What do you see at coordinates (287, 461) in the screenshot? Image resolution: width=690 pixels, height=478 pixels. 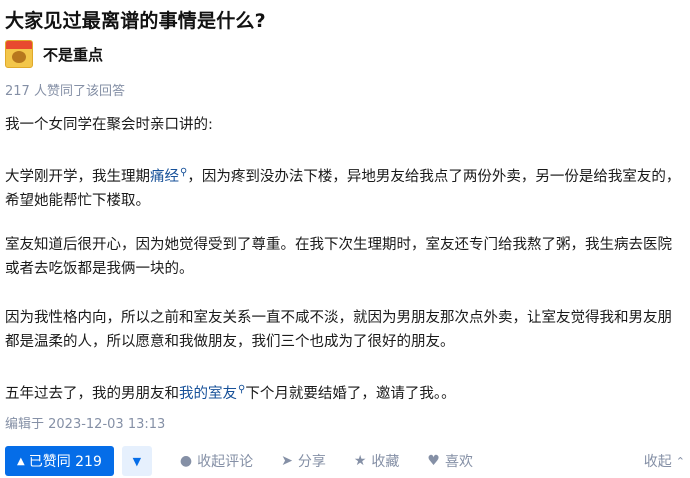 I see `paper-plane-icon: ➤` at bounding box center [287, 461].